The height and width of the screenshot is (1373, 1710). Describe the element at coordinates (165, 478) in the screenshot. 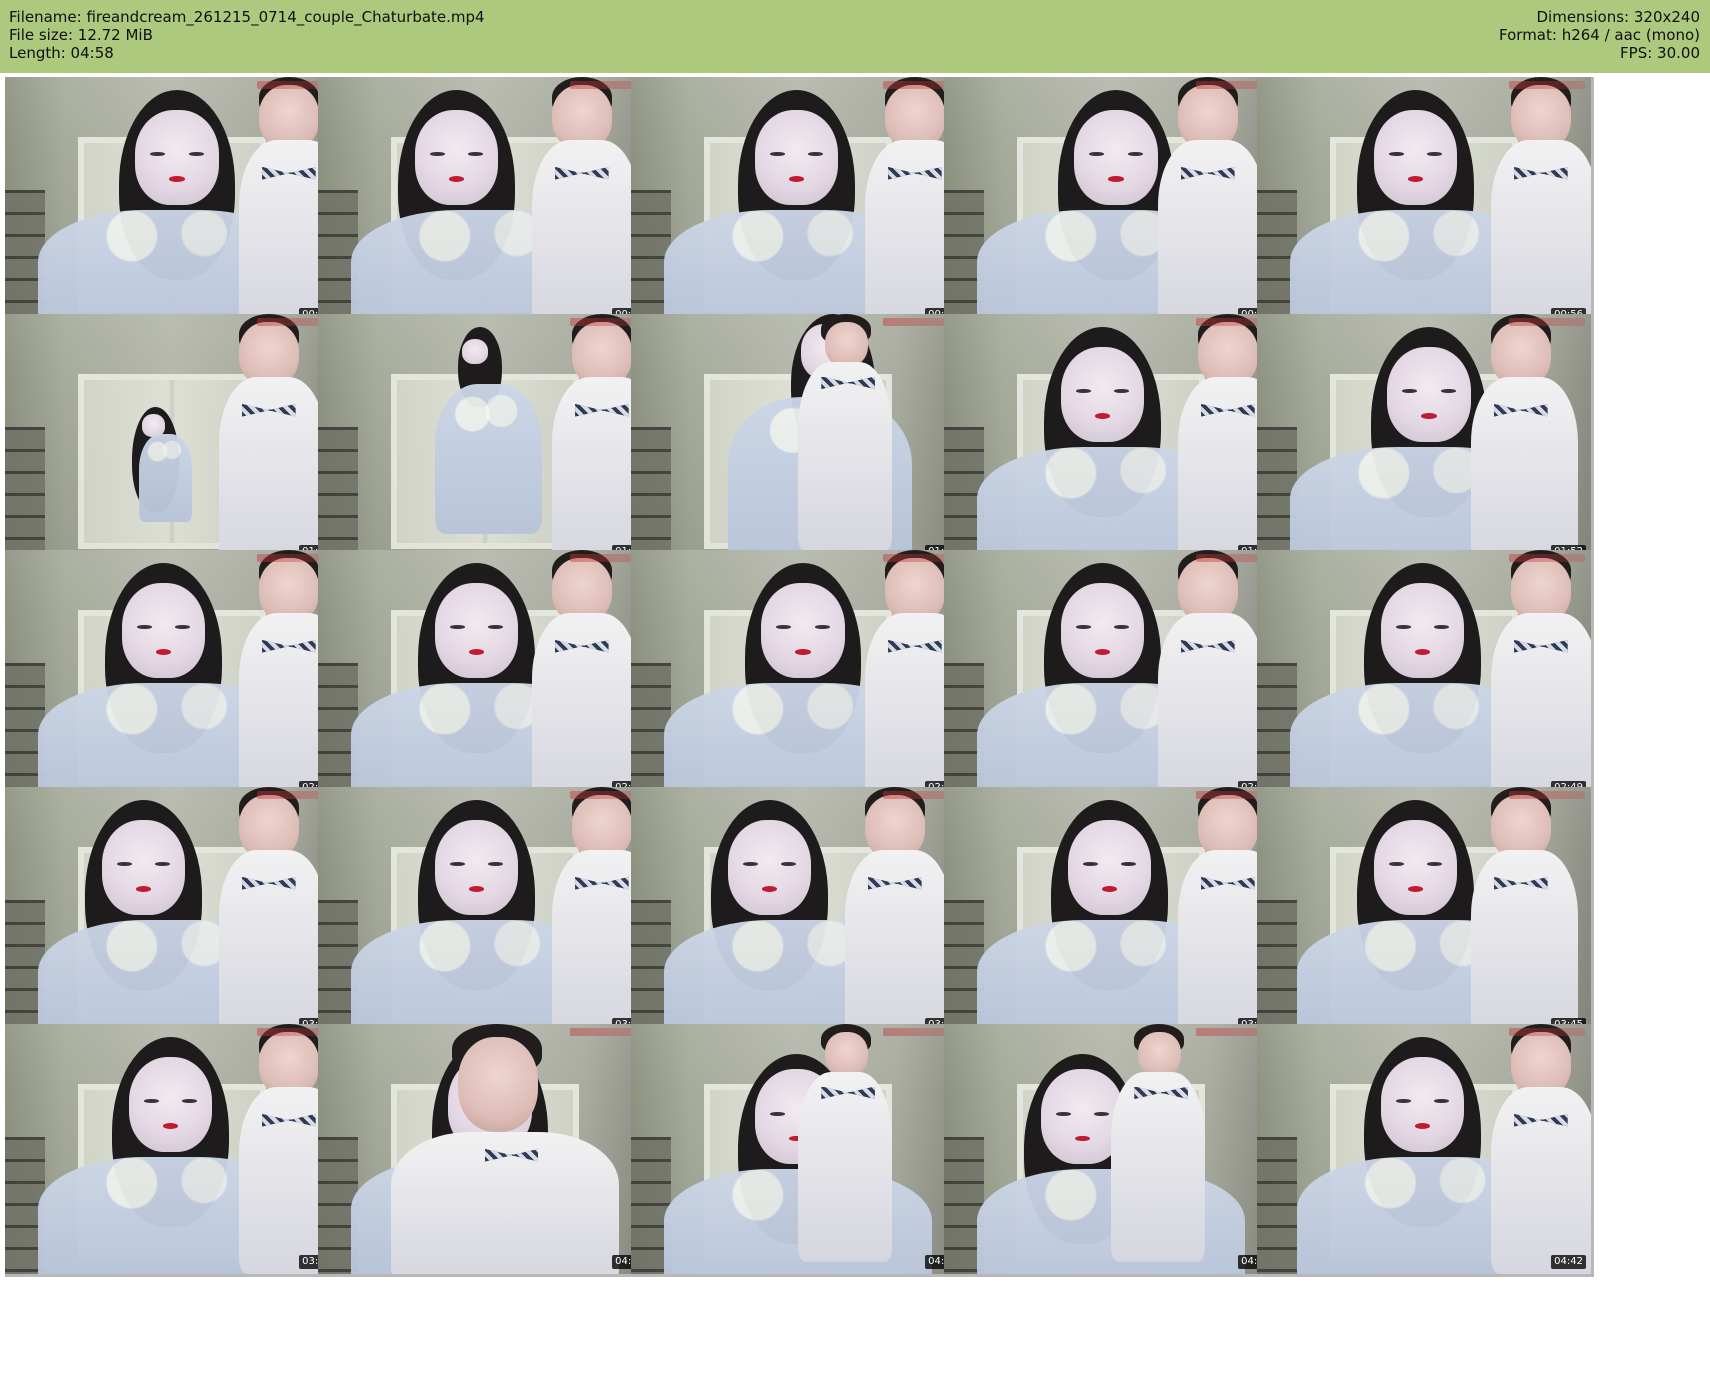

I see `woman-dress` at that location.